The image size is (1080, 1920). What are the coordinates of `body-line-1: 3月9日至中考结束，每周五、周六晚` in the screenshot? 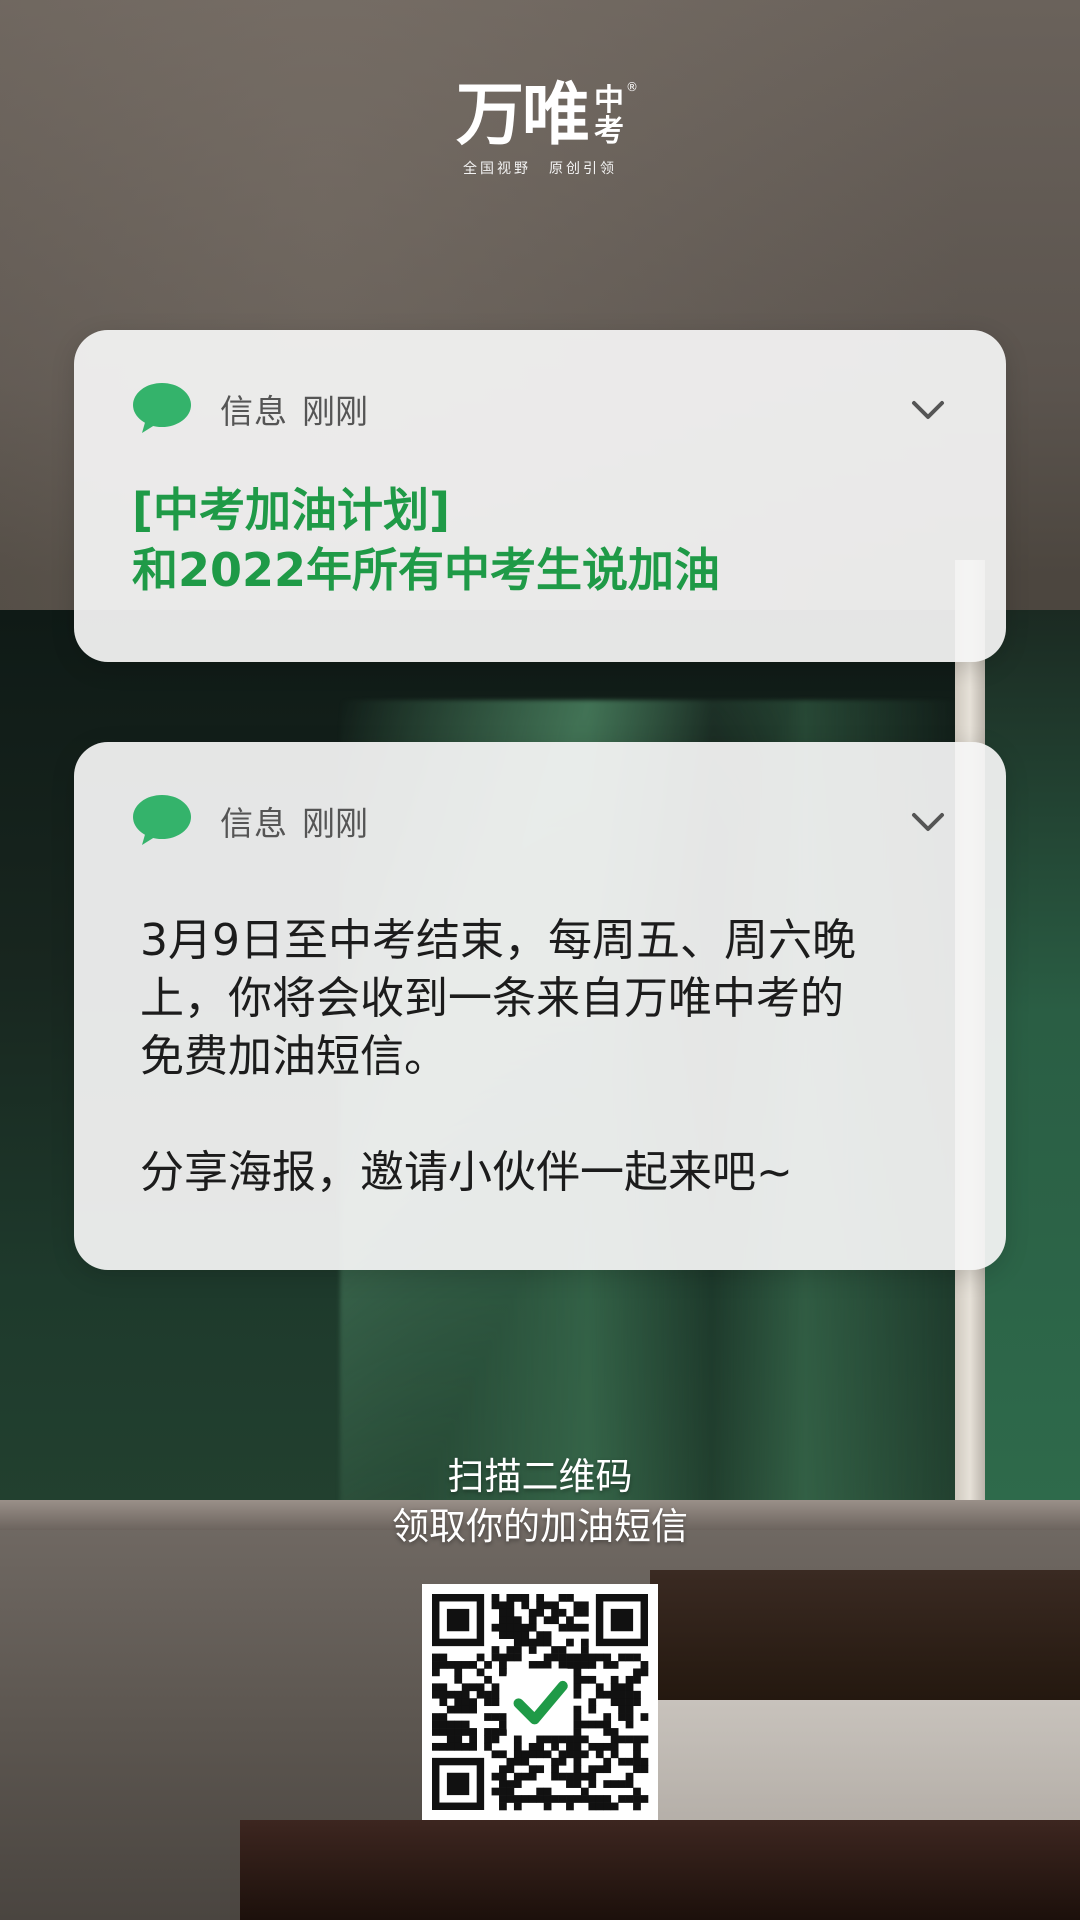 It's located at (498, 940).